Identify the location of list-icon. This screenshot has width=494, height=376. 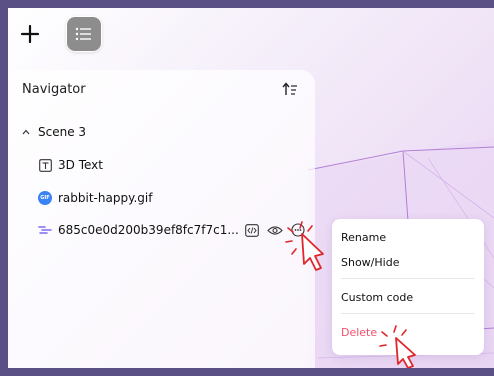
(83, 34).